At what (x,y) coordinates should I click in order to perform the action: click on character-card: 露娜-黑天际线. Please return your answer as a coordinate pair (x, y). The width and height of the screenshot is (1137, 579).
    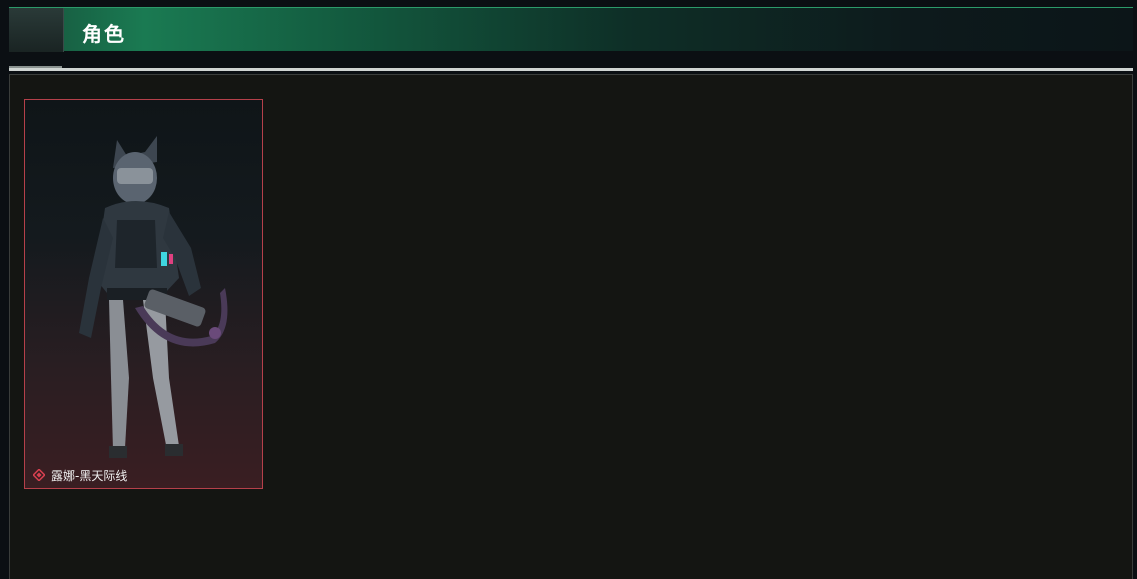
    Looking at the image, I should click on (143, 294).